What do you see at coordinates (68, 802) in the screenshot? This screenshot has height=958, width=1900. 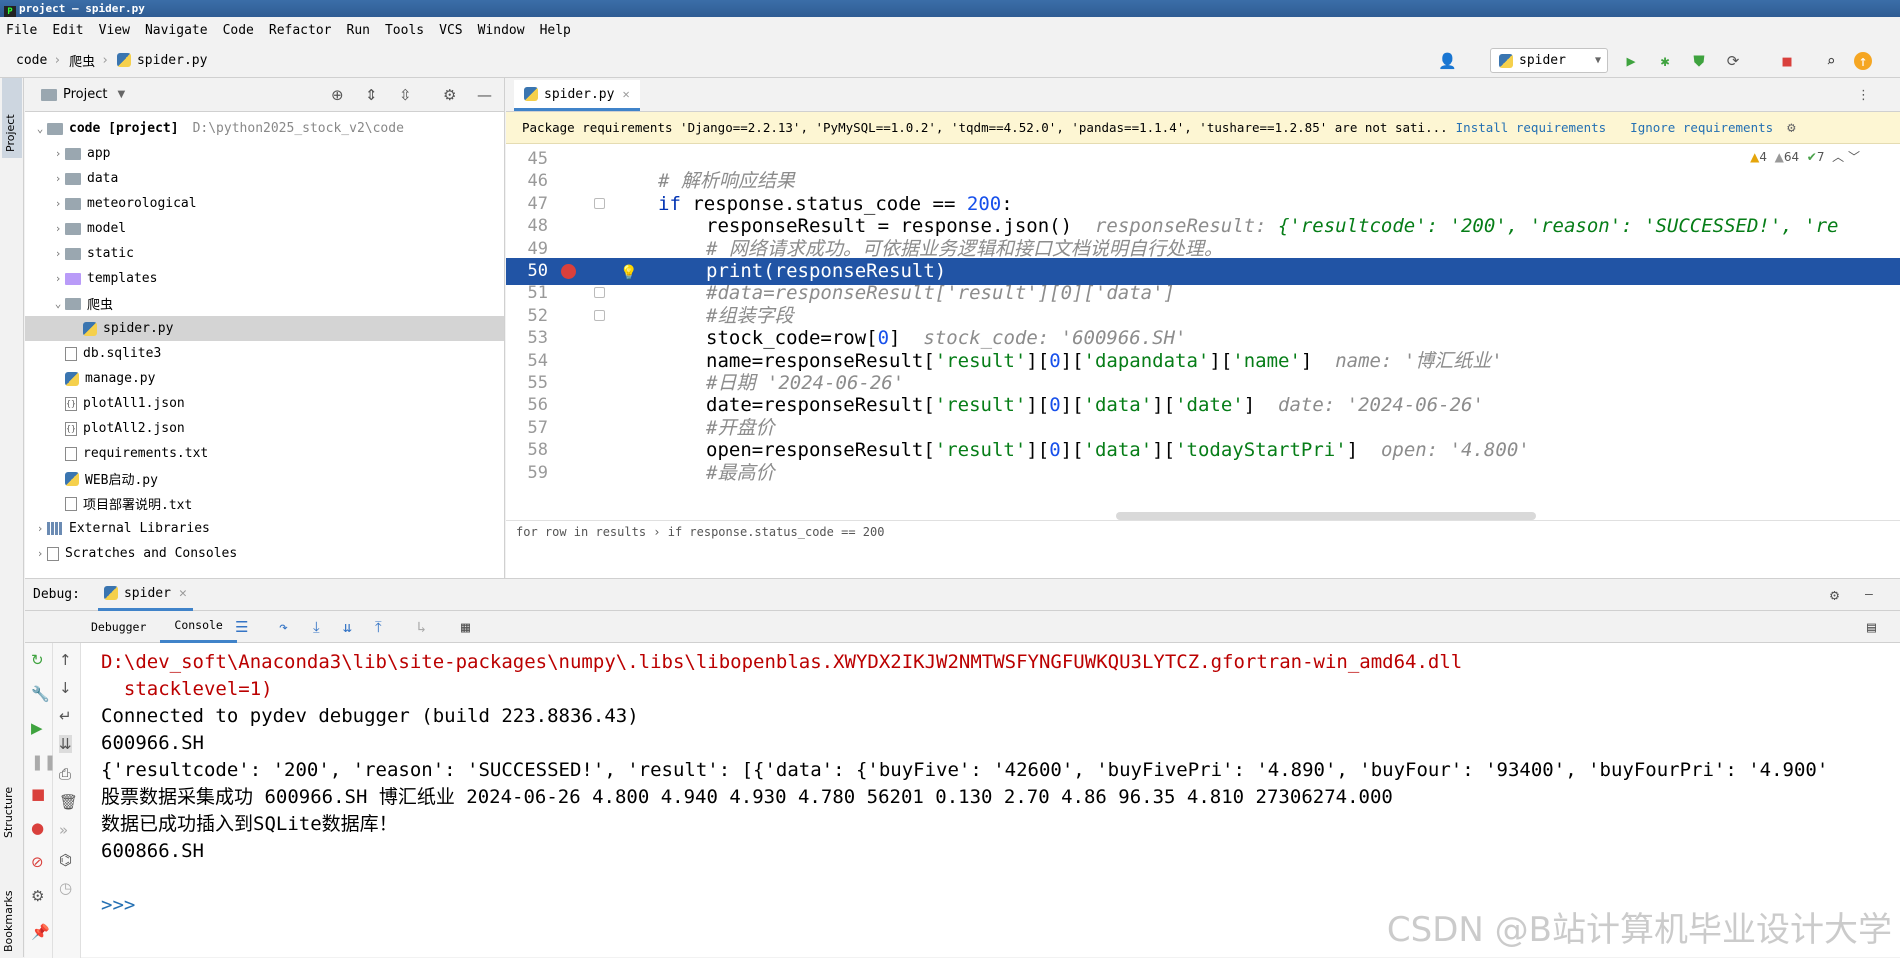 I see `trash-icon: 🗑` at bounding box center [68, 802].